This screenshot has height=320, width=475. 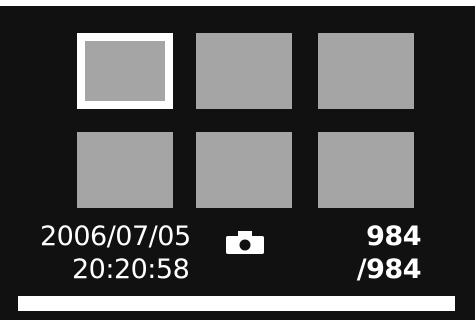 What do you see at coordinates (389, 269) in the screenshot?
I see `image-total: /984` at bounding box center [389, 269].